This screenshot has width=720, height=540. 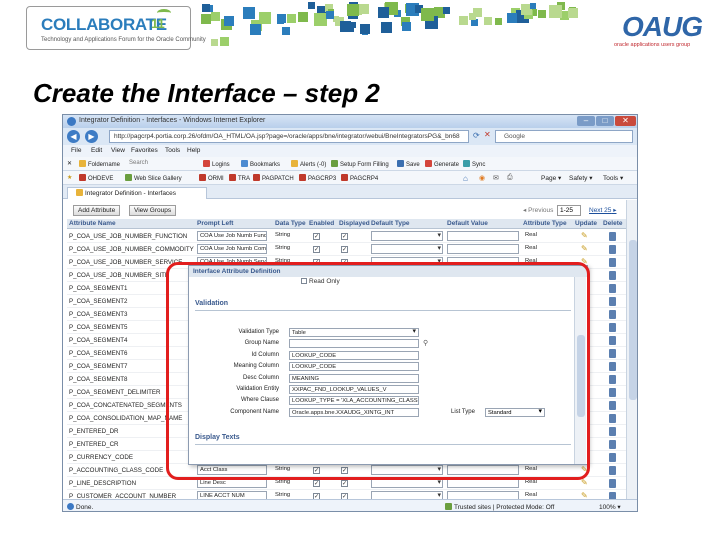 What do you see at coordinates (239, 178) in the screenshot?
I see `link-tra: TRA` at bounding box center [239, 178].